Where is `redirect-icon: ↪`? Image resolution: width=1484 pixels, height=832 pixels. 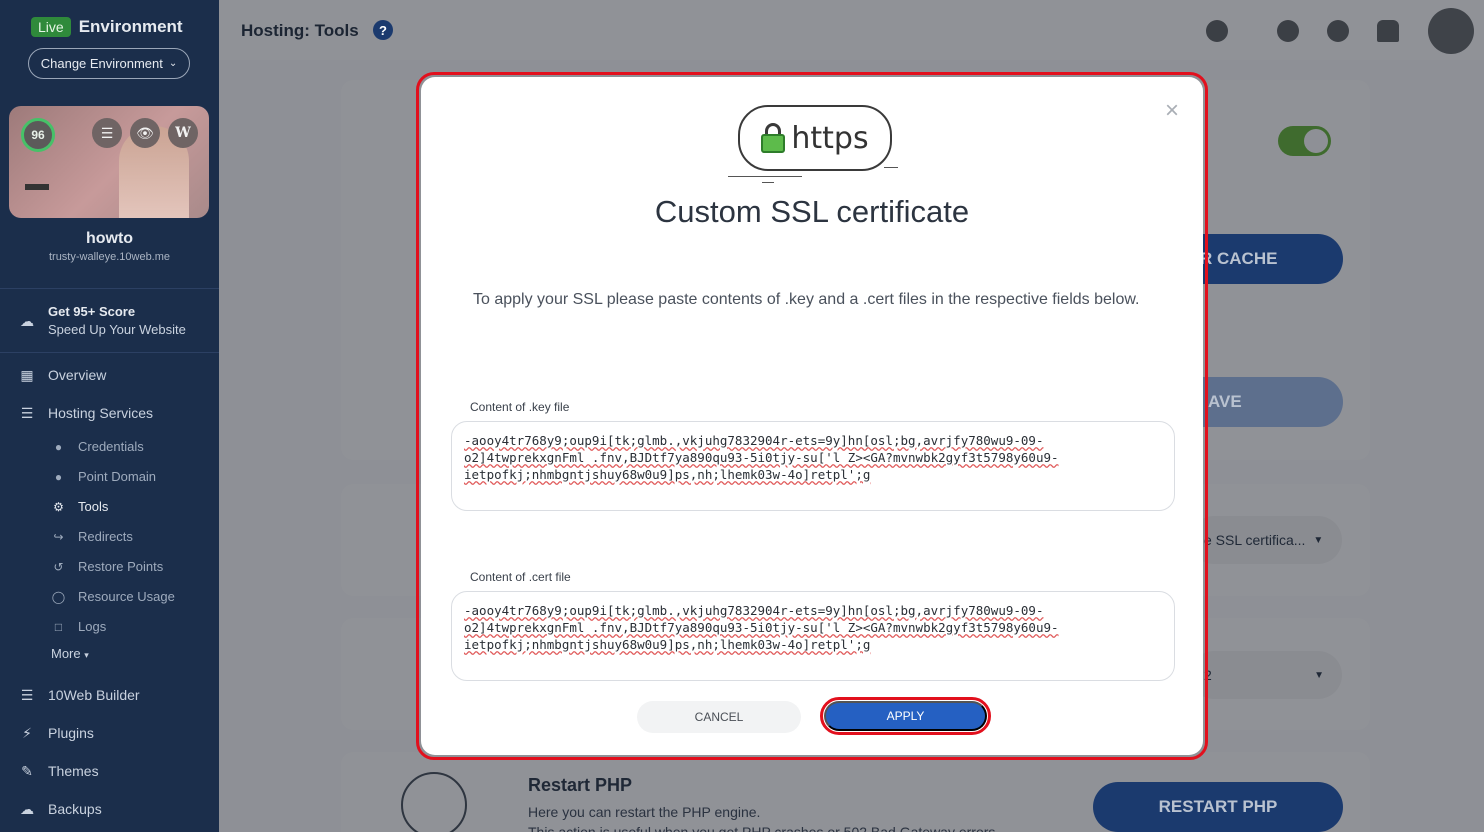 redirect-icon: ↪ is located at coordinates (58, 536).